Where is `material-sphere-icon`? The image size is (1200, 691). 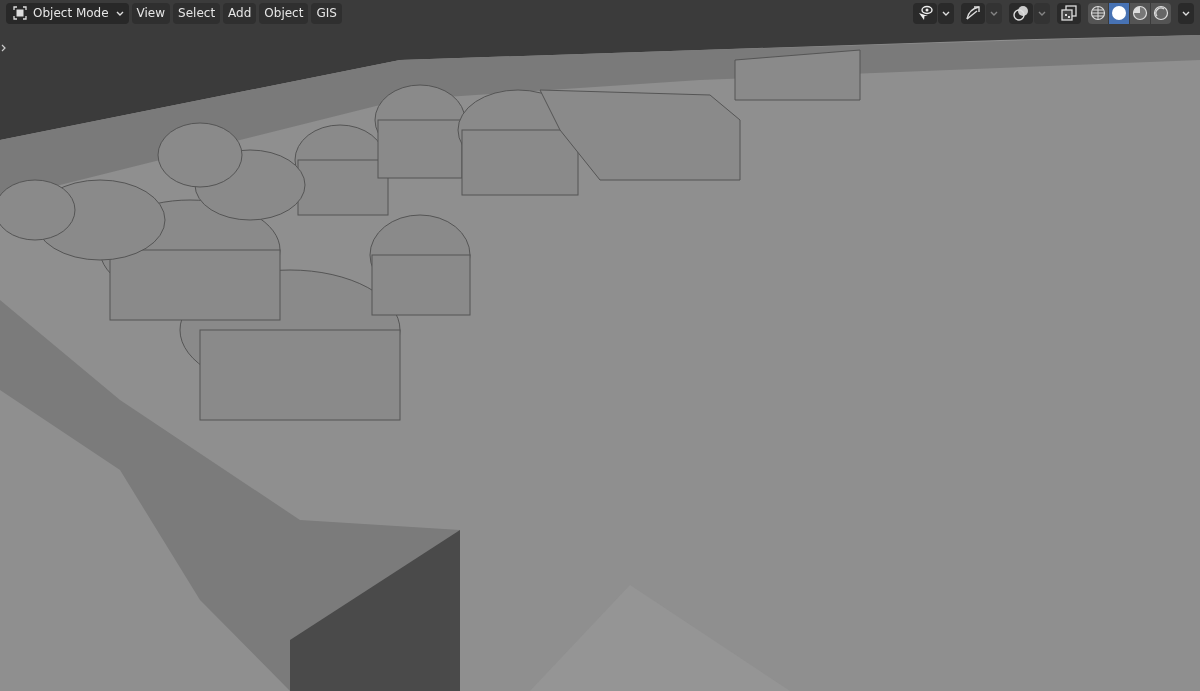 material-sphere-icon is located at coordinates (1140, 13).